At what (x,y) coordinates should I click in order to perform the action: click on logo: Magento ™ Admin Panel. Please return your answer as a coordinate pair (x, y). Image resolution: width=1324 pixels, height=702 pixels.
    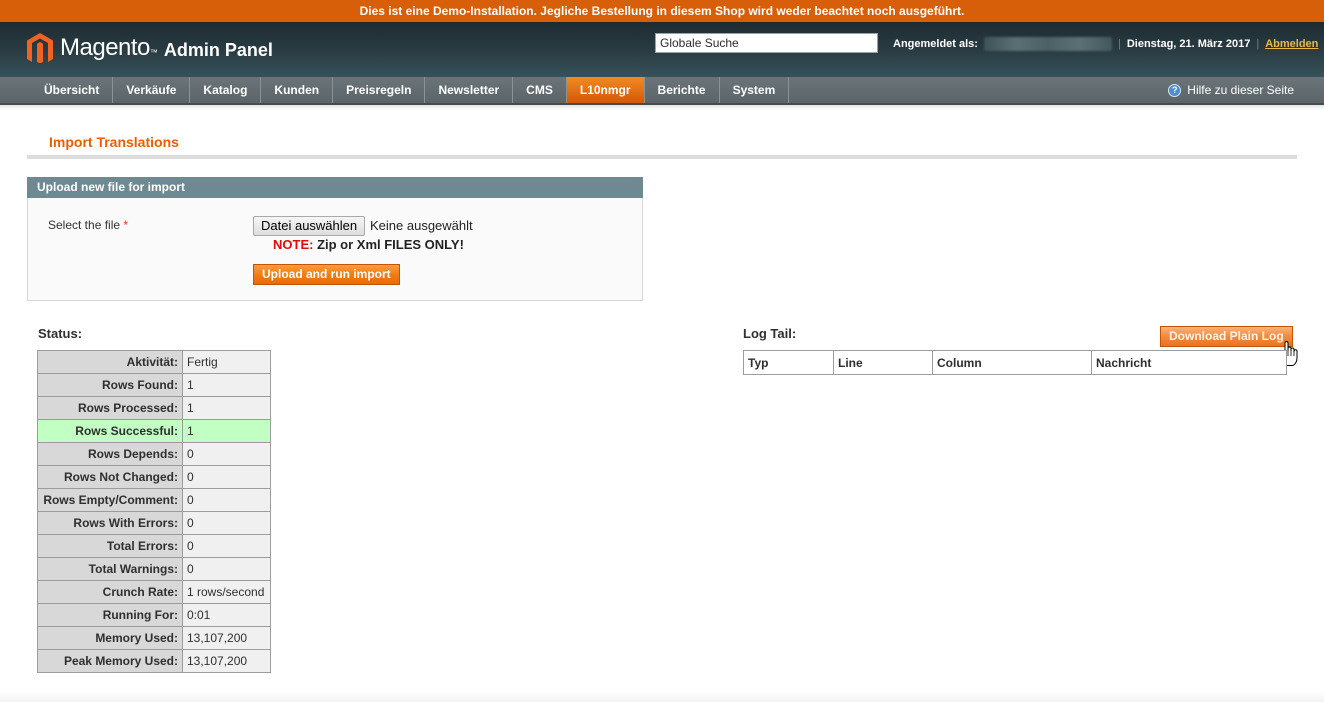
    Looking at the image, I should click on (150, 48).